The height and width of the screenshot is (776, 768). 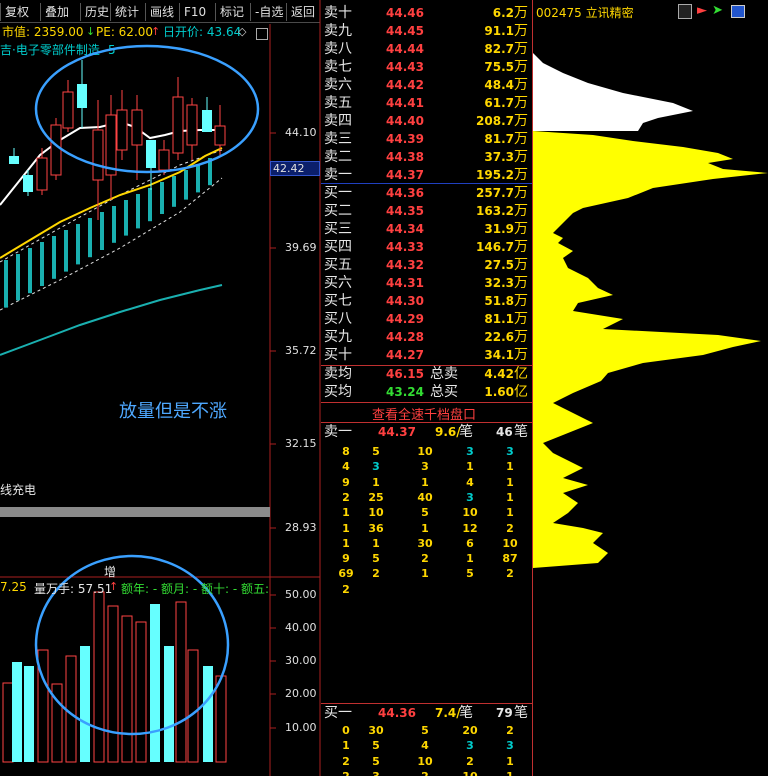 I want to click on level-volume: 208.7万, so click(x=502, y=121).